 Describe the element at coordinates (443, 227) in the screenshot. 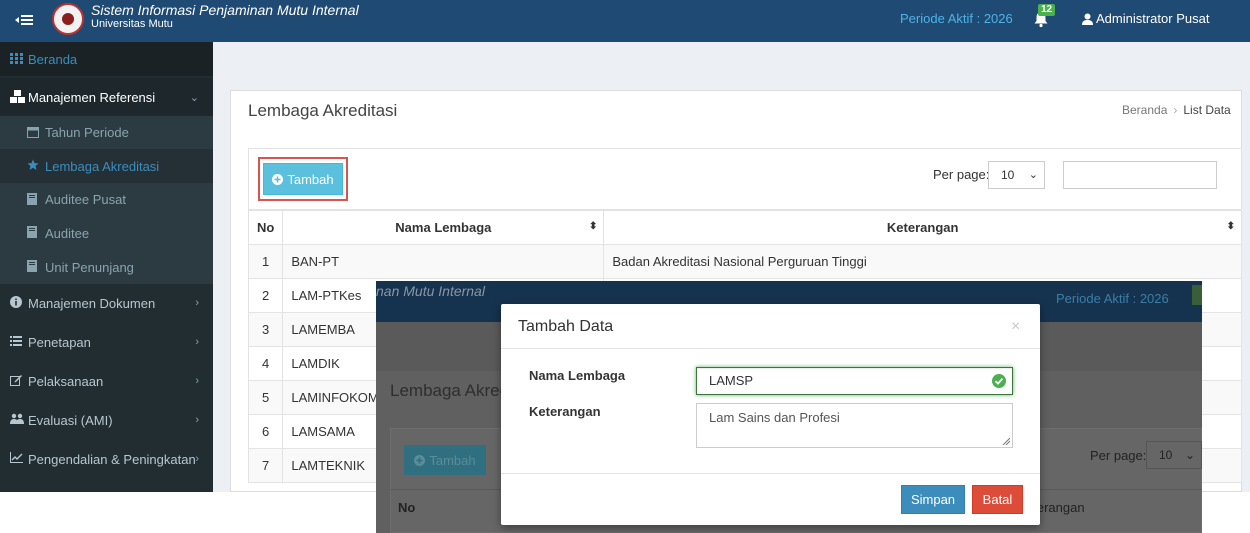

I see `column-header-nama: Nama Lembaga ⬍` at that location.